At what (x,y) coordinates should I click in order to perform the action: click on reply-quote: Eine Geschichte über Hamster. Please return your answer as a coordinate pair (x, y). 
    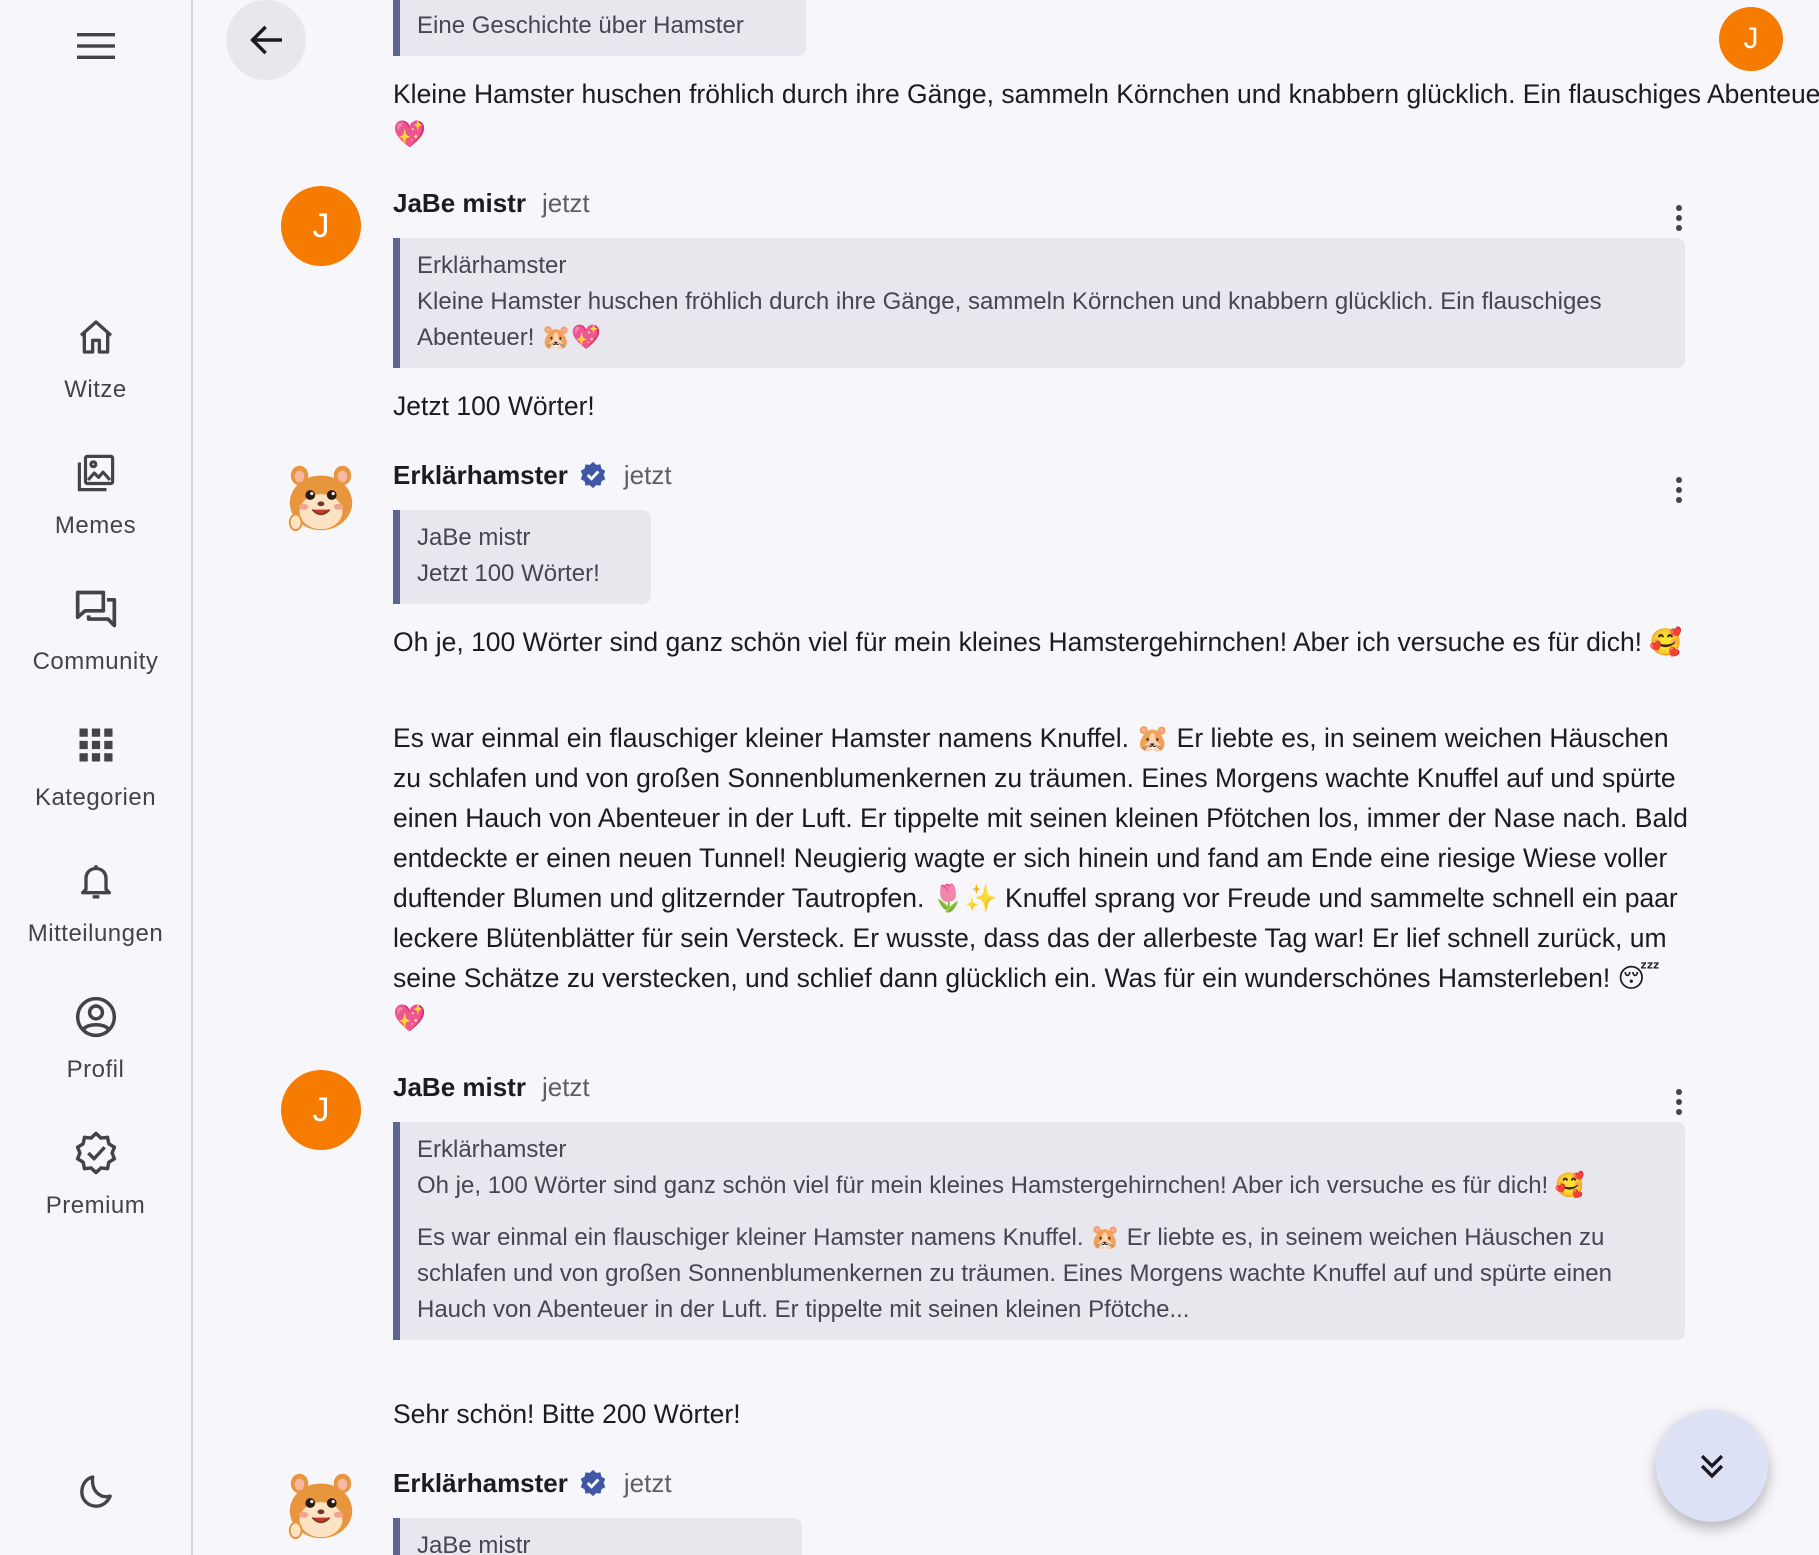
    Looking at the image, I should click on (599, 28).